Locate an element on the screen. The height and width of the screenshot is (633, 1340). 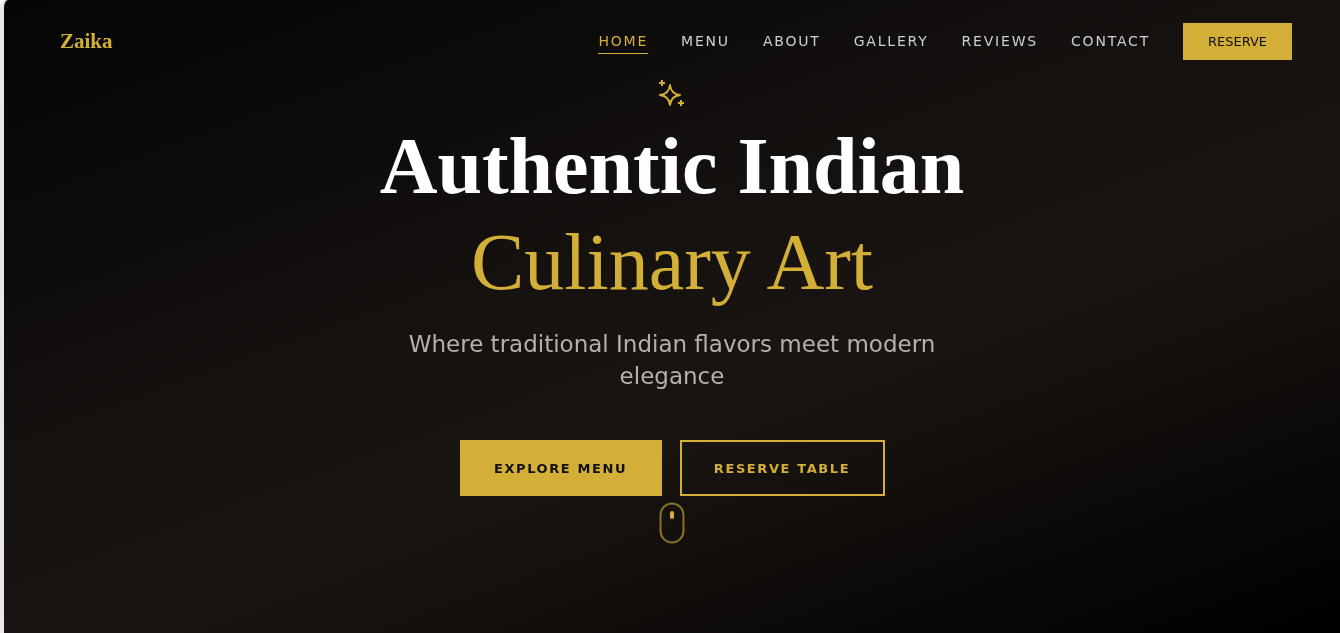
nav-link: HOME is located at coordinates (623, 41).